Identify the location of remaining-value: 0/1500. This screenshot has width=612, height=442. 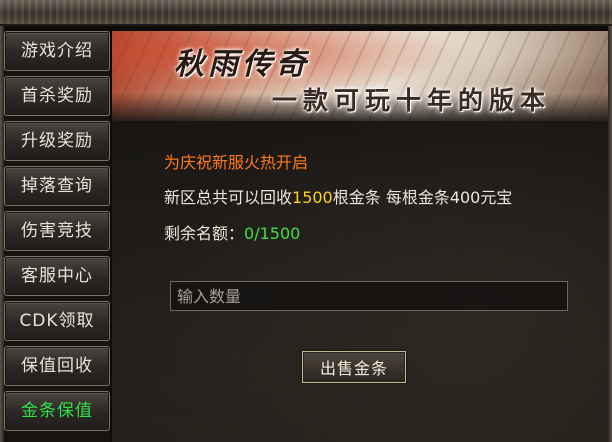
(272, 233).